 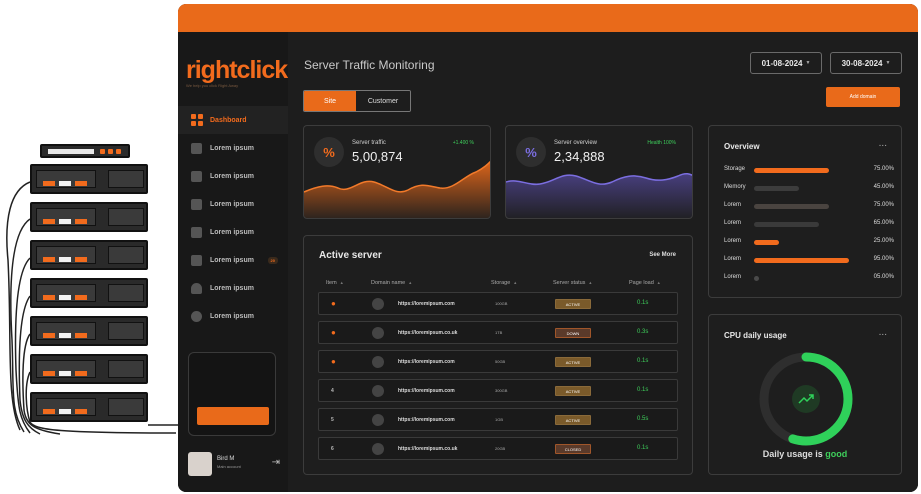 I want to click on overview-row: Lorem 75.00%, so click(x=809, y=207).